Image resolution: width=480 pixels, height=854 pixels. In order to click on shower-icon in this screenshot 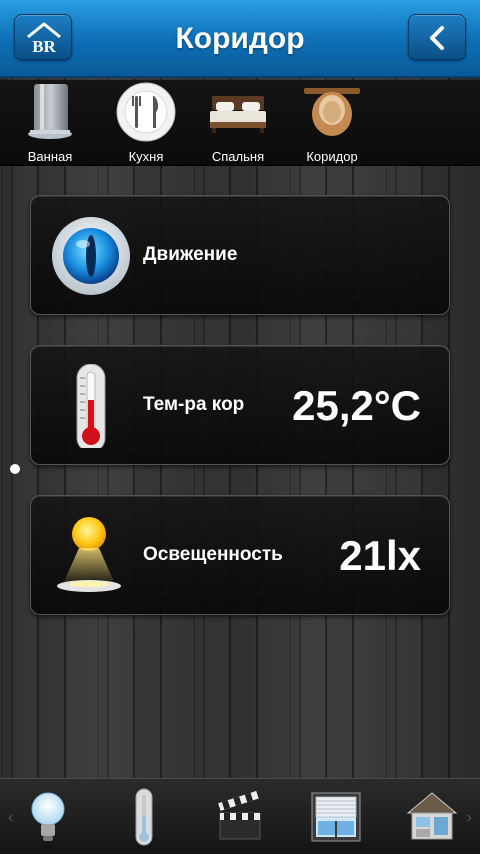, I will do `click(50, 111)`.